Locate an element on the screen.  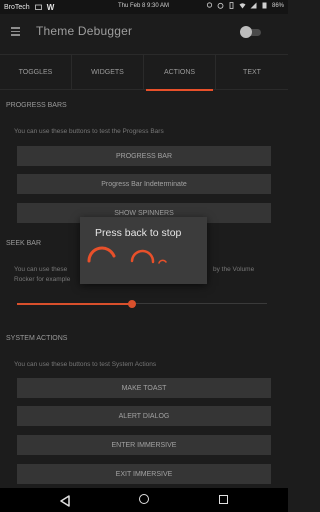
navigation-bar is located at coordinates (144, 500).